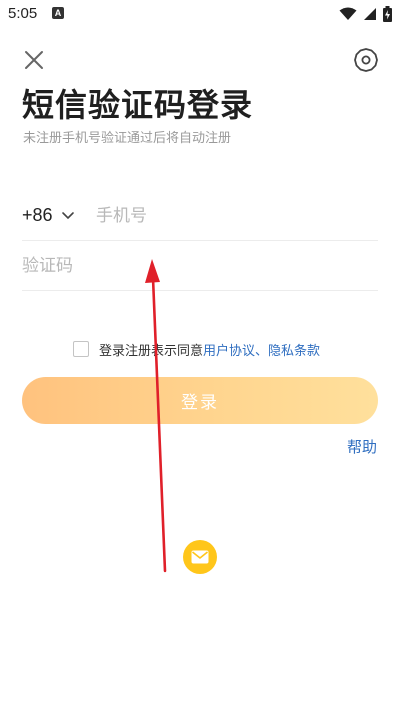 The image size is (400, 711). Describe the element at coordinates (192, 266) in the screenshot. I see `verification-code-input` at that location.